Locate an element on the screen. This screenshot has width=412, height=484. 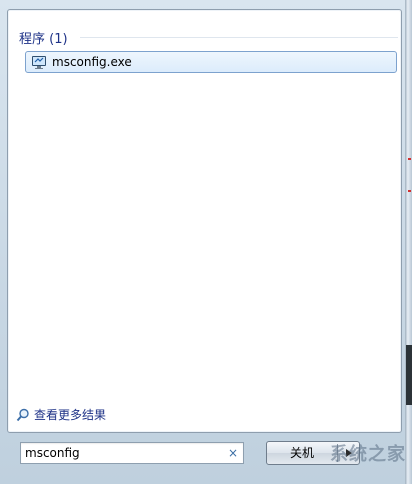
result-item-label: msconfig.exe is located at coordinates (92, 62).